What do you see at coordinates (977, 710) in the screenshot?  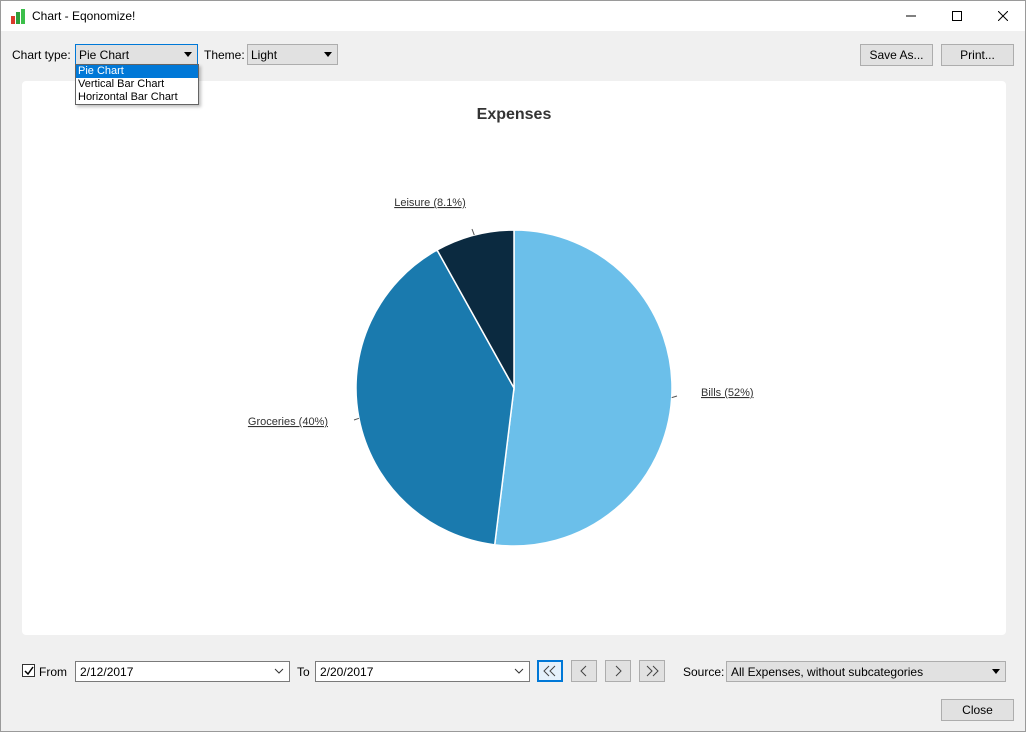 I see `close-button: Close` at bounding box center [977, 710].